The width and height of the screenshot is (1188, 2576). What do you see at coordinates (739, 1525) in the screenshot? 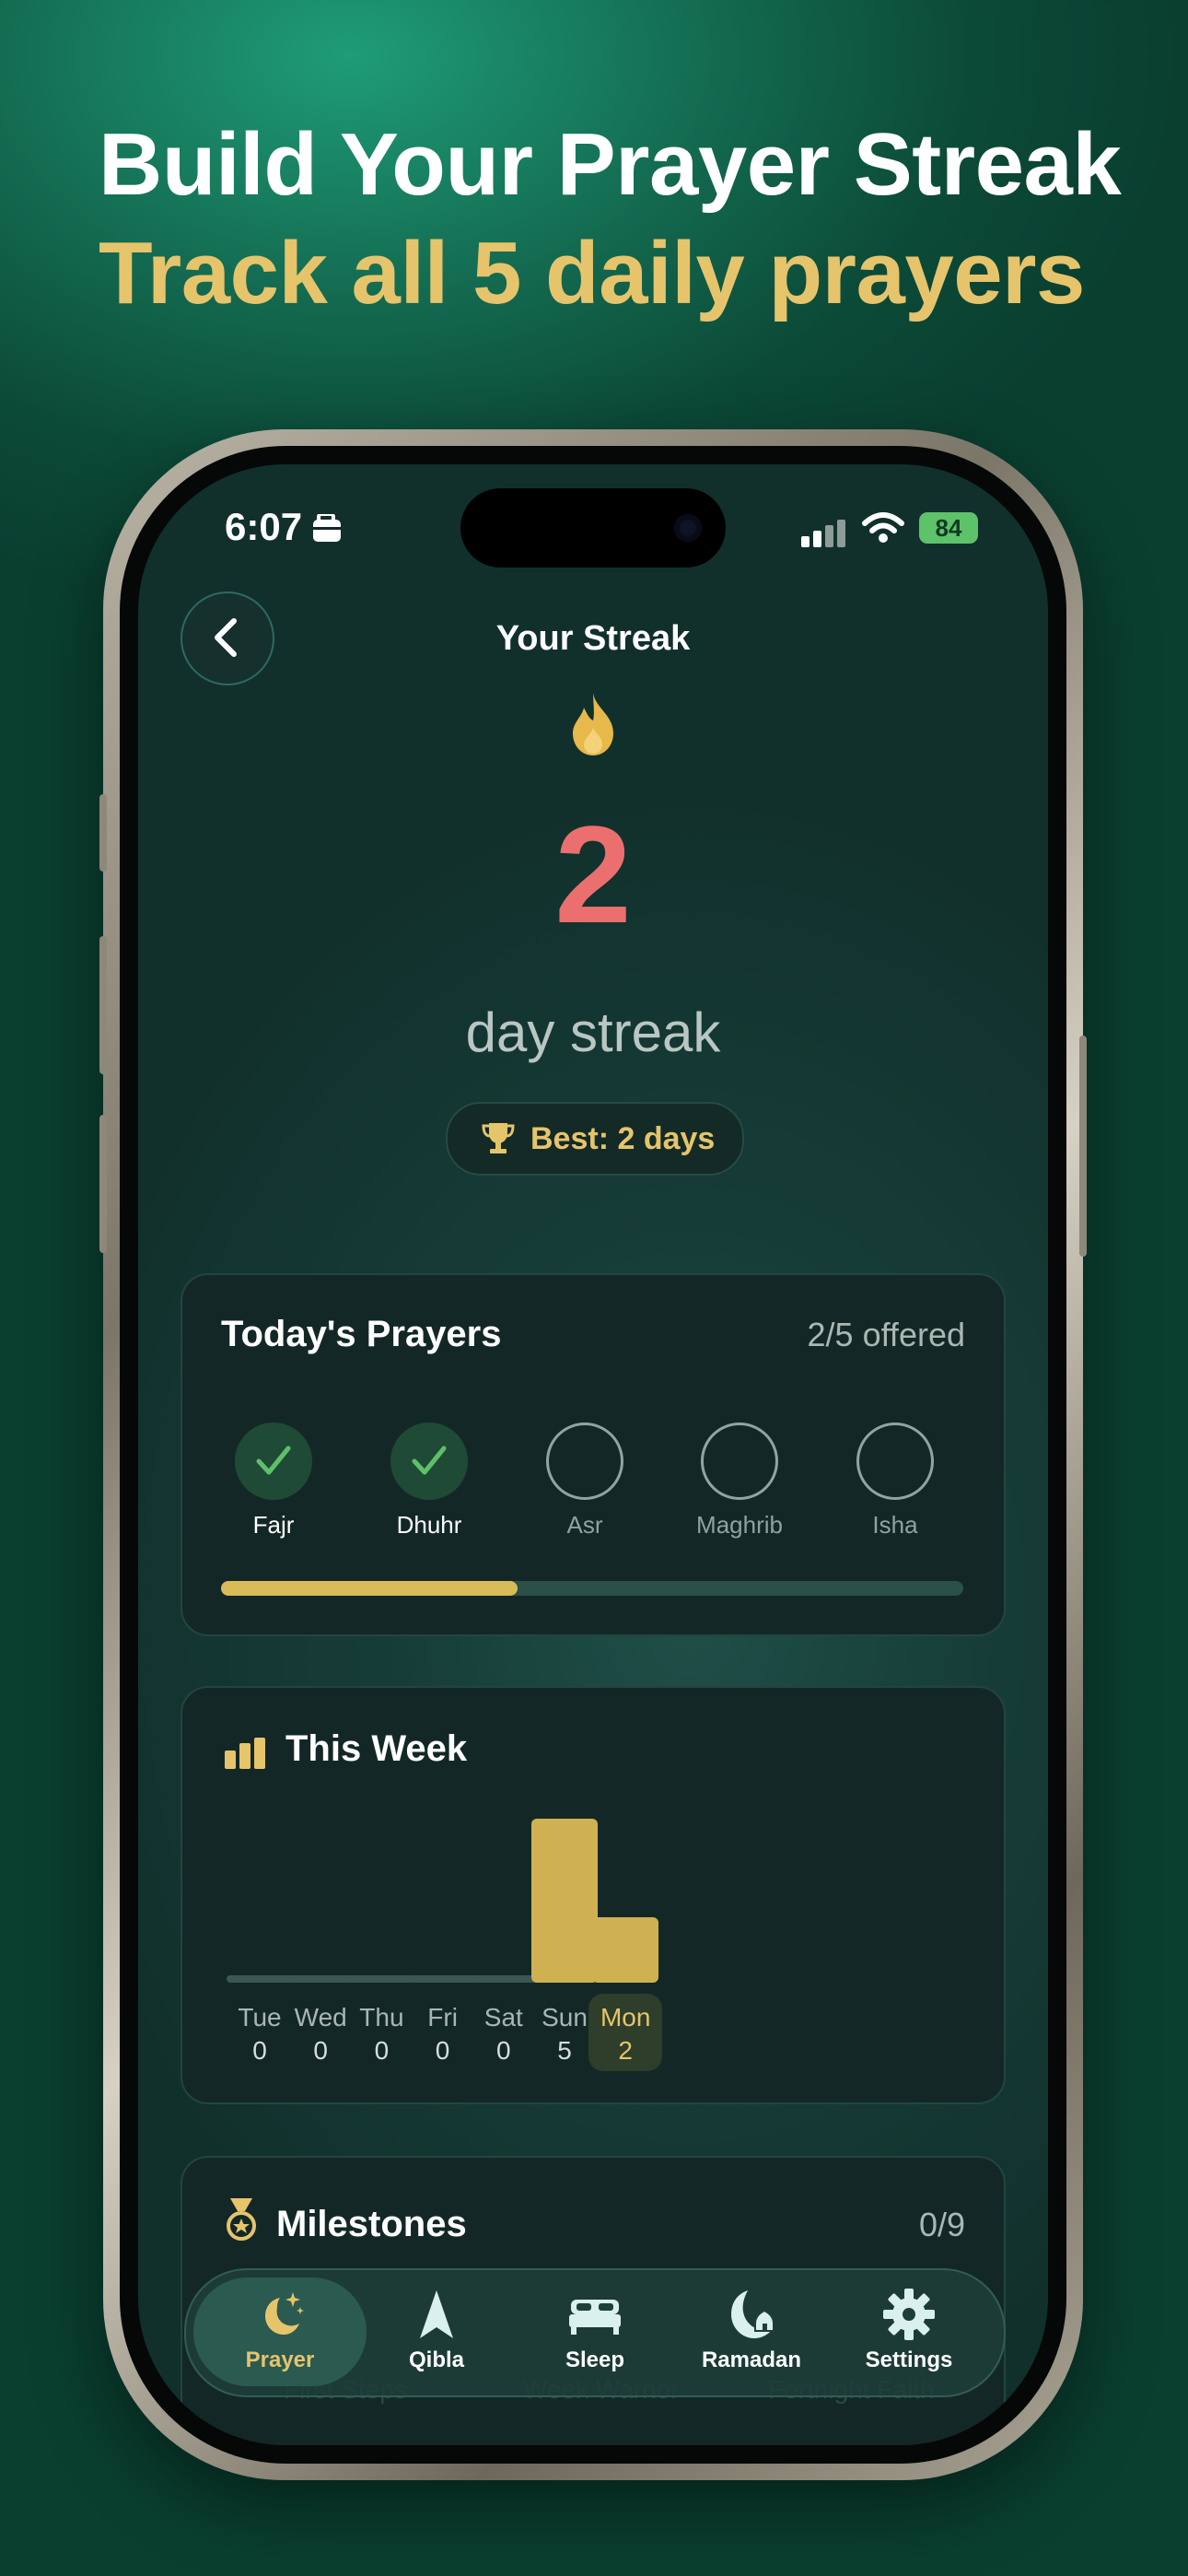
I see `prayer-name: Maghrib` at bounding box center [739, 1525].